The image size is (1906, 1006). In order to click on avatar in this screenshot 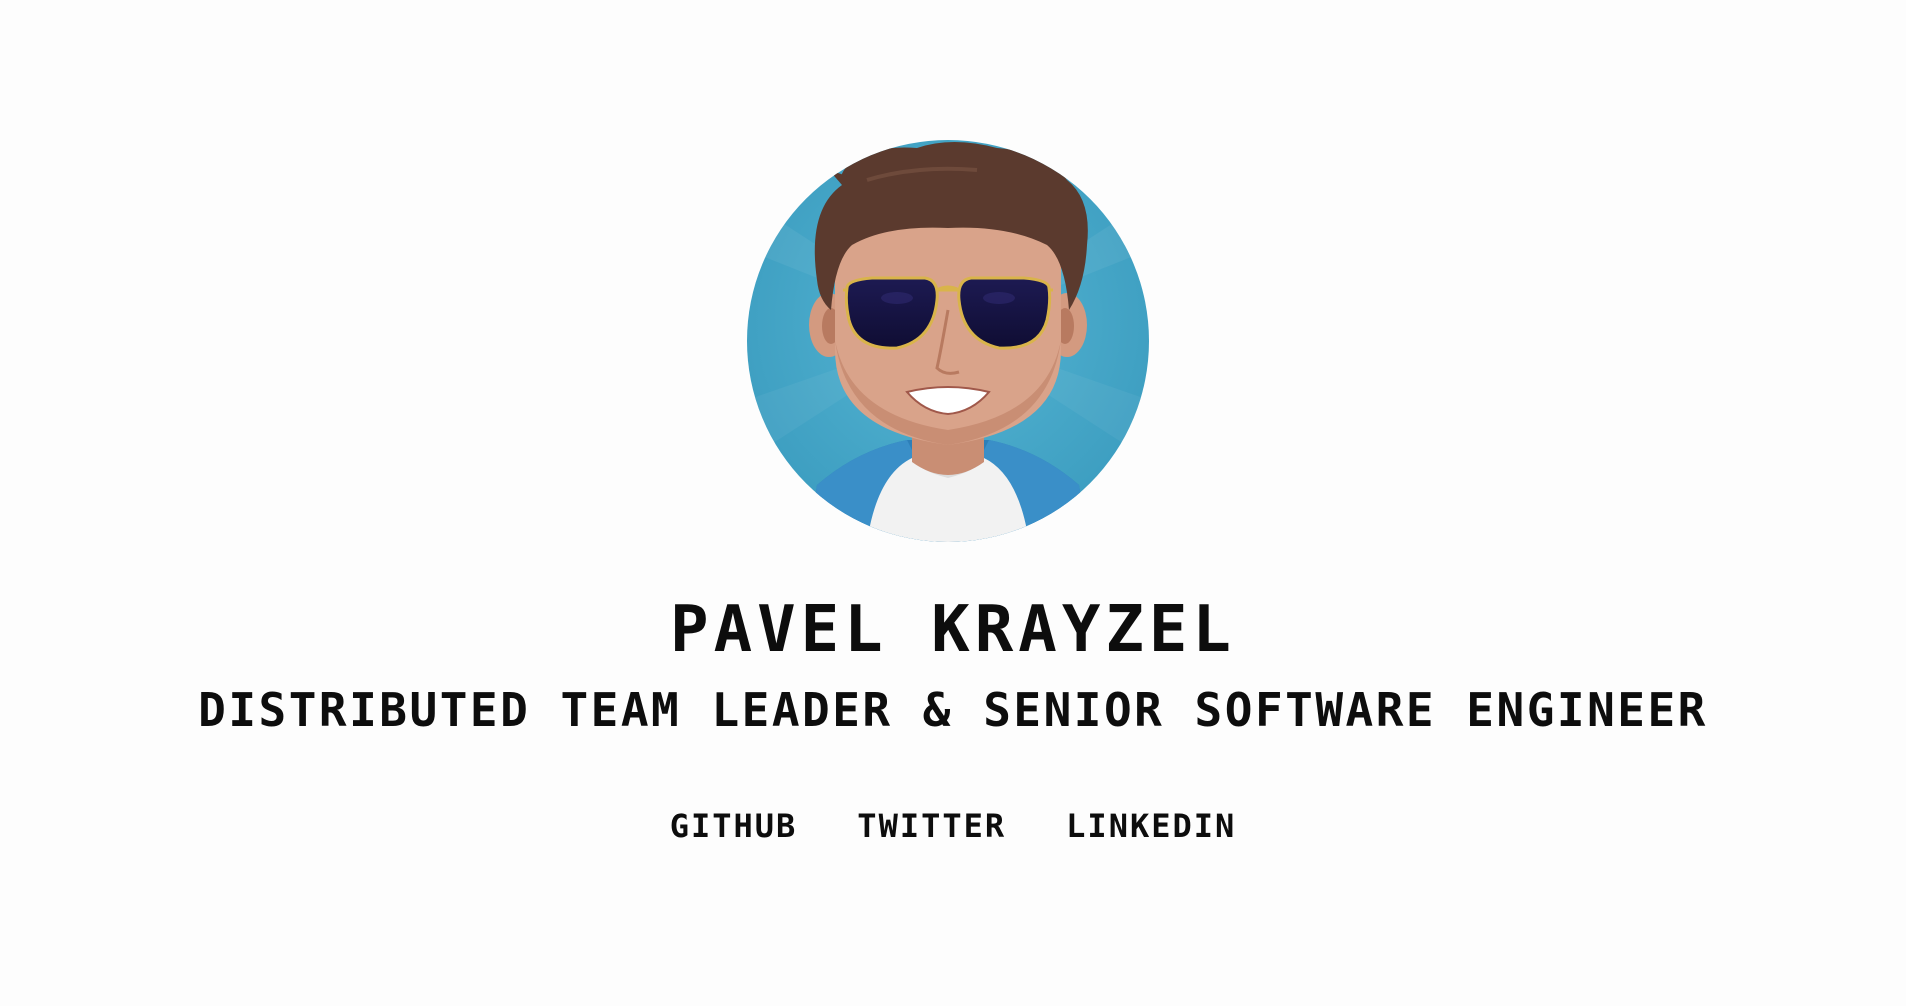, I will do `click(948, 341)`.